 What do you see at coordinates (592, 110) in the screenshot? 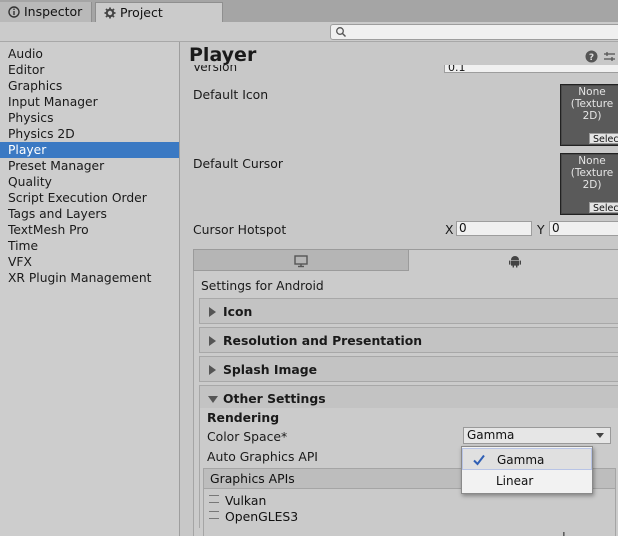
I see `default-icon-type: (Texture 2D)` at bounding box center [592, 110].